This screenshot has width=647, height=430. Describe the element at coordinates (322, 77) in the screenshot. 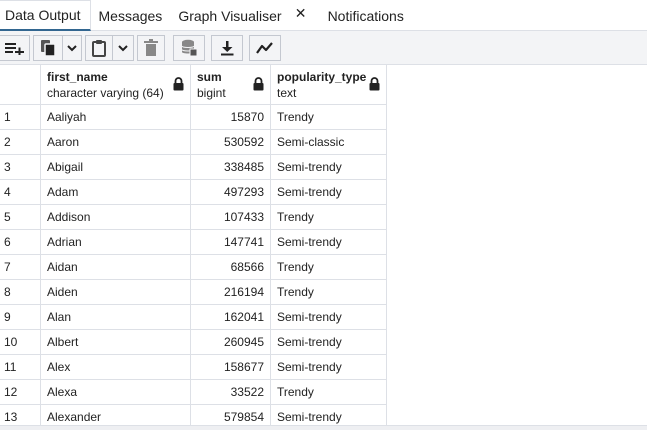

I see `column-name: popularity_type` at that location.